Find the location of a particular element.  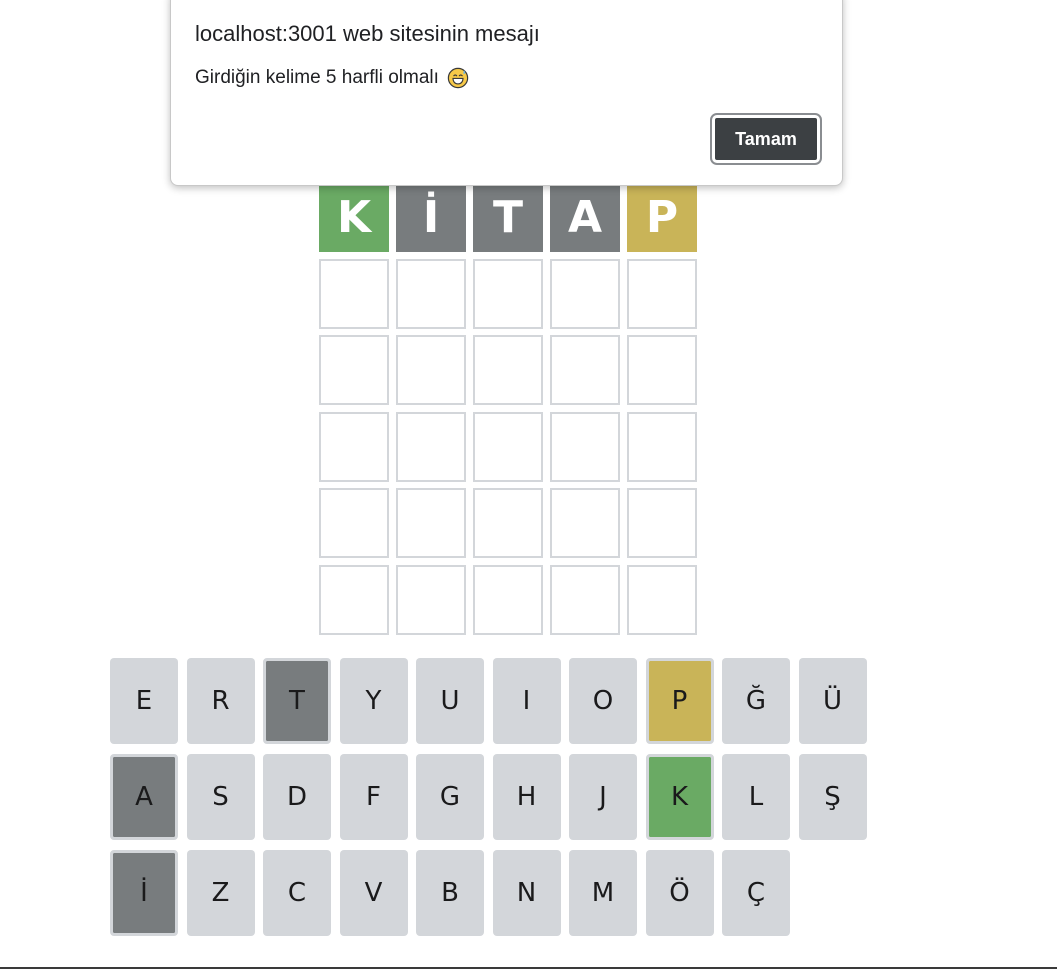

key-Ö: Ö is located at coordinates (679, 893).